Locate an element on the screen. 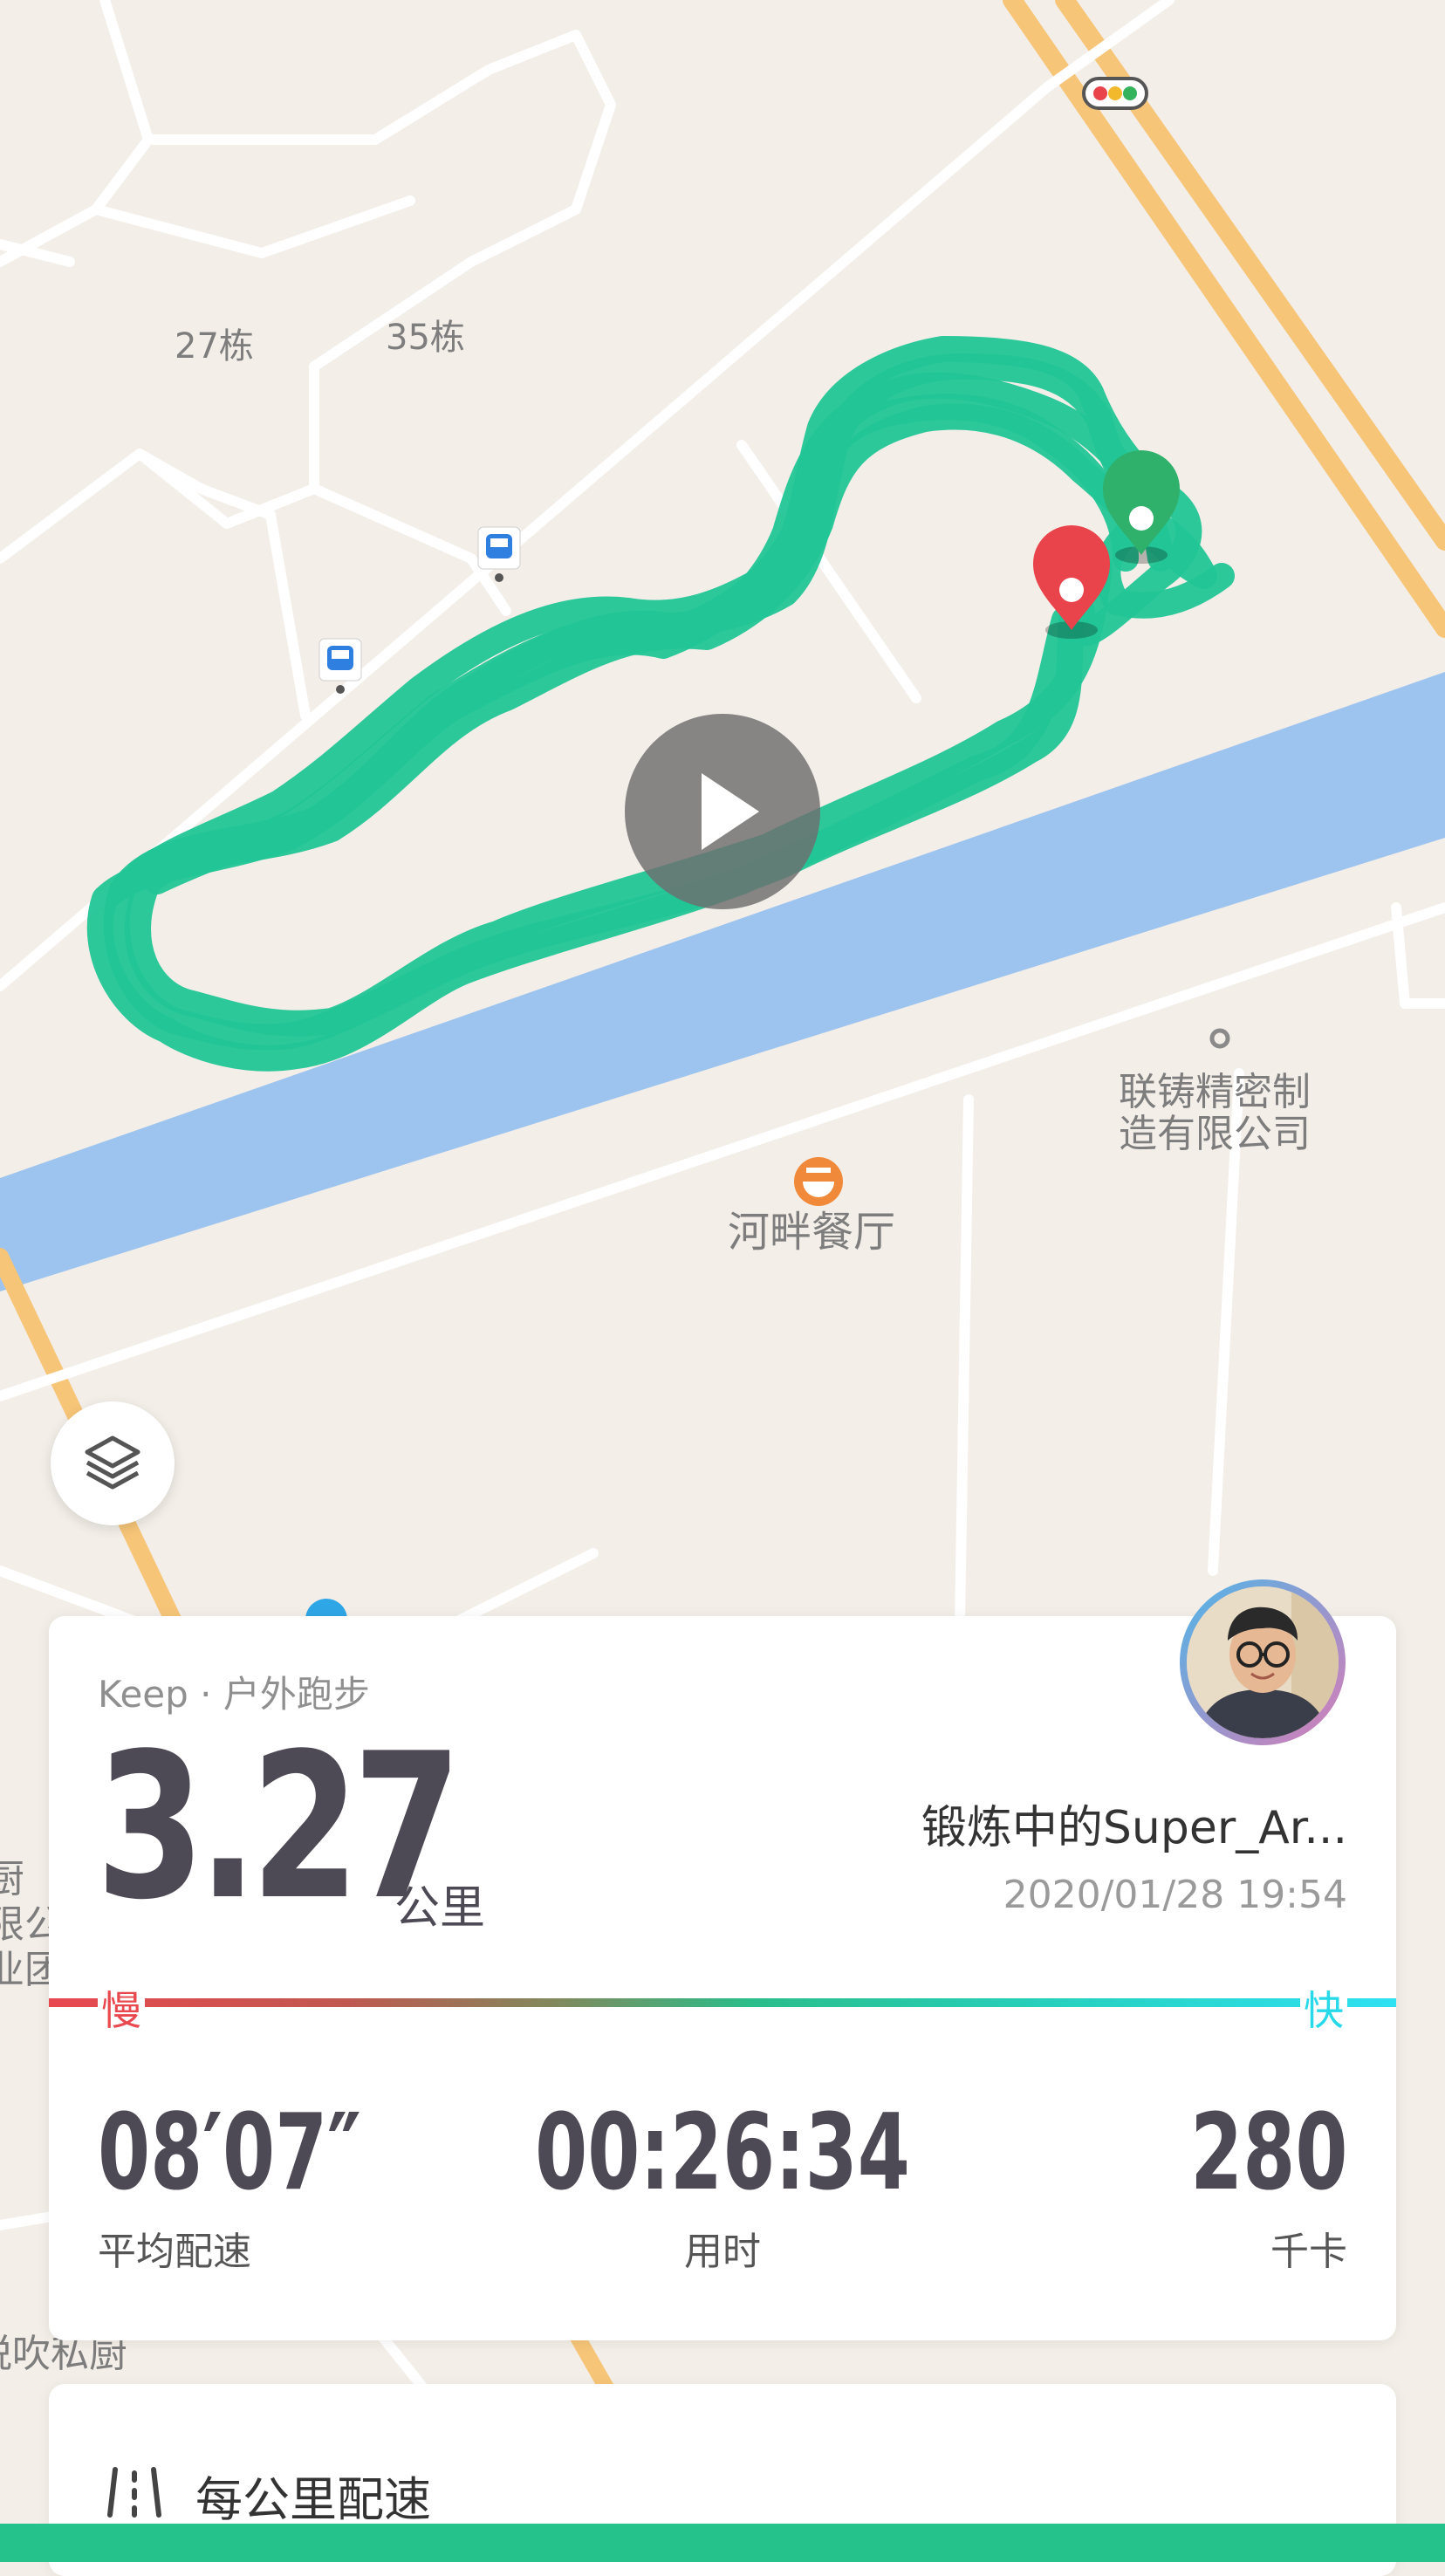 The width and height of the screenshot is (1445, 2576). layers-icon is located at coordinates (112, 1463).